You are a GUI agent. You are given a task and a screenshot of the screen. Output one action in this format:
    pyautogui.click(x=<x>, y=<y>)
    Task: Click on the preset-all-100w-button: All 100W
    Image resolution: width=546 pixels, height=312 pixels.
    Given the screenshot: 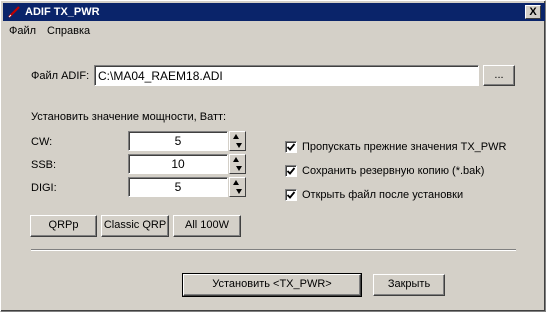 What is the action you would take?
    pyautogui.click(x=207, y=226)
    